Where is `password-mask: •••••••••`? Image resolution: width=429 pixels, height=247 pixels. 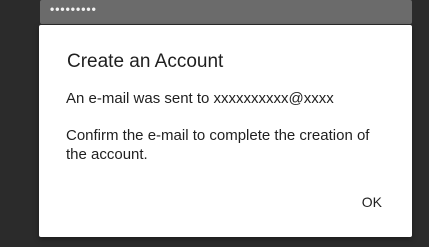
password-mask: ••••••••• is located at coordinates (73, 9).